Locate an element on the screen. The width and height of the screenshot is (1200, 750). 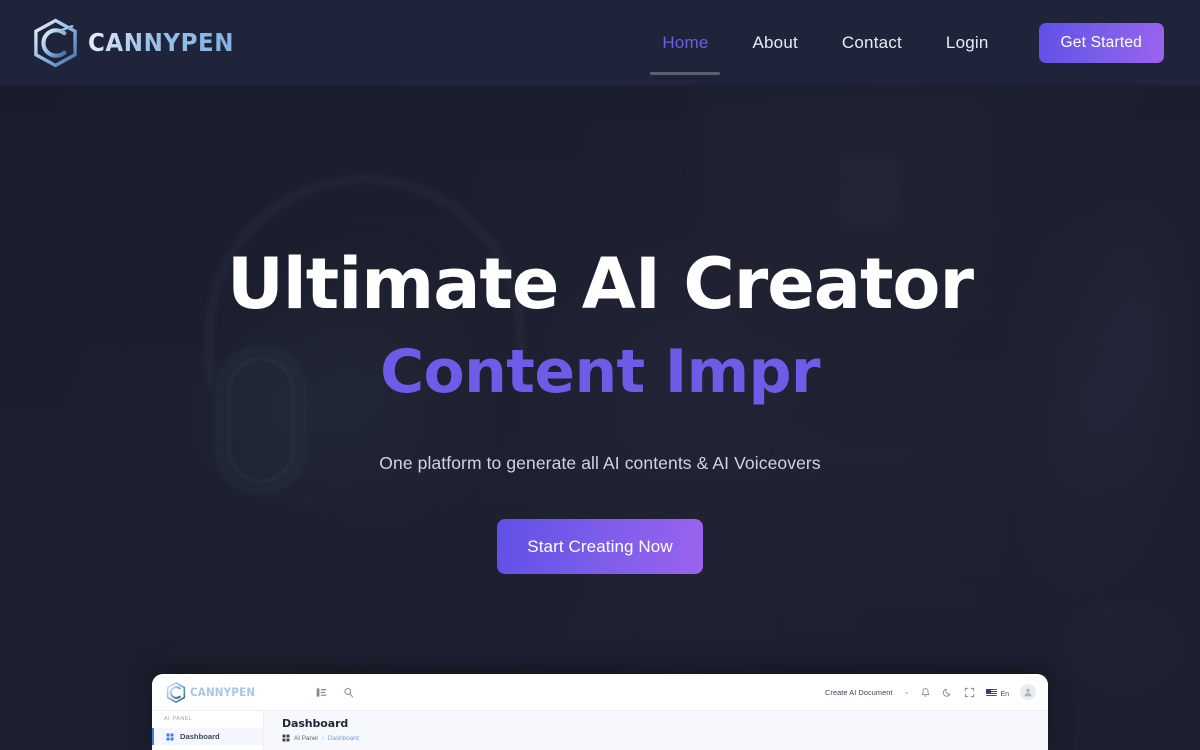
sidebar-section-label: AI PANEL is located at coordinates (178, 719).